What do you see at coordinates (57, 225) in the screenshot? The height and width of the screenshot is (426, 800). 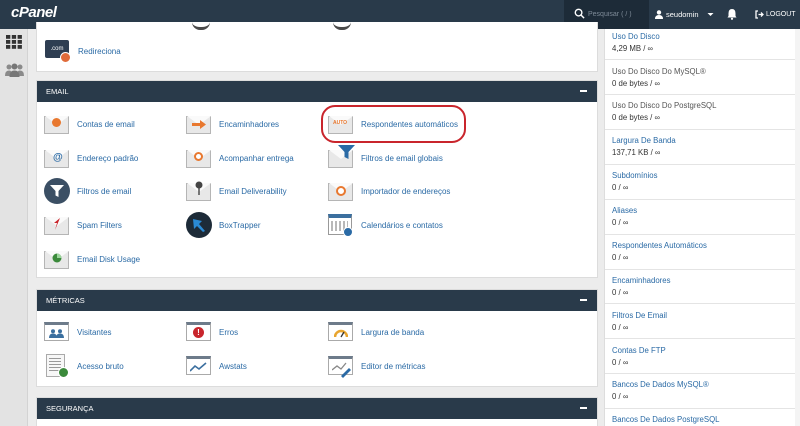 I see `spam-filters-icon` at bounding box center [57, 225].